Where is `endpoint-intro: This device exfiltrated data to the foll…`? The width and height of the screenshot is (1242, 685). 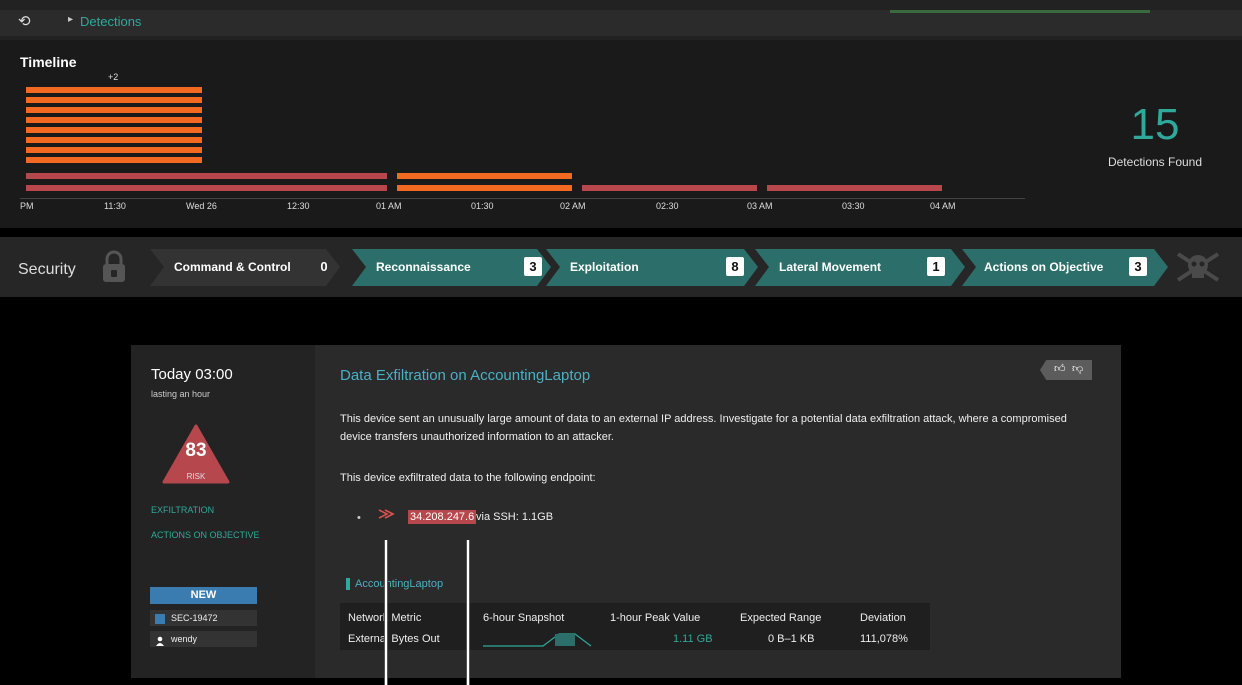
endpoint-intro: This device exfiltrated data to the foll… is located at coordinates (468, 478).